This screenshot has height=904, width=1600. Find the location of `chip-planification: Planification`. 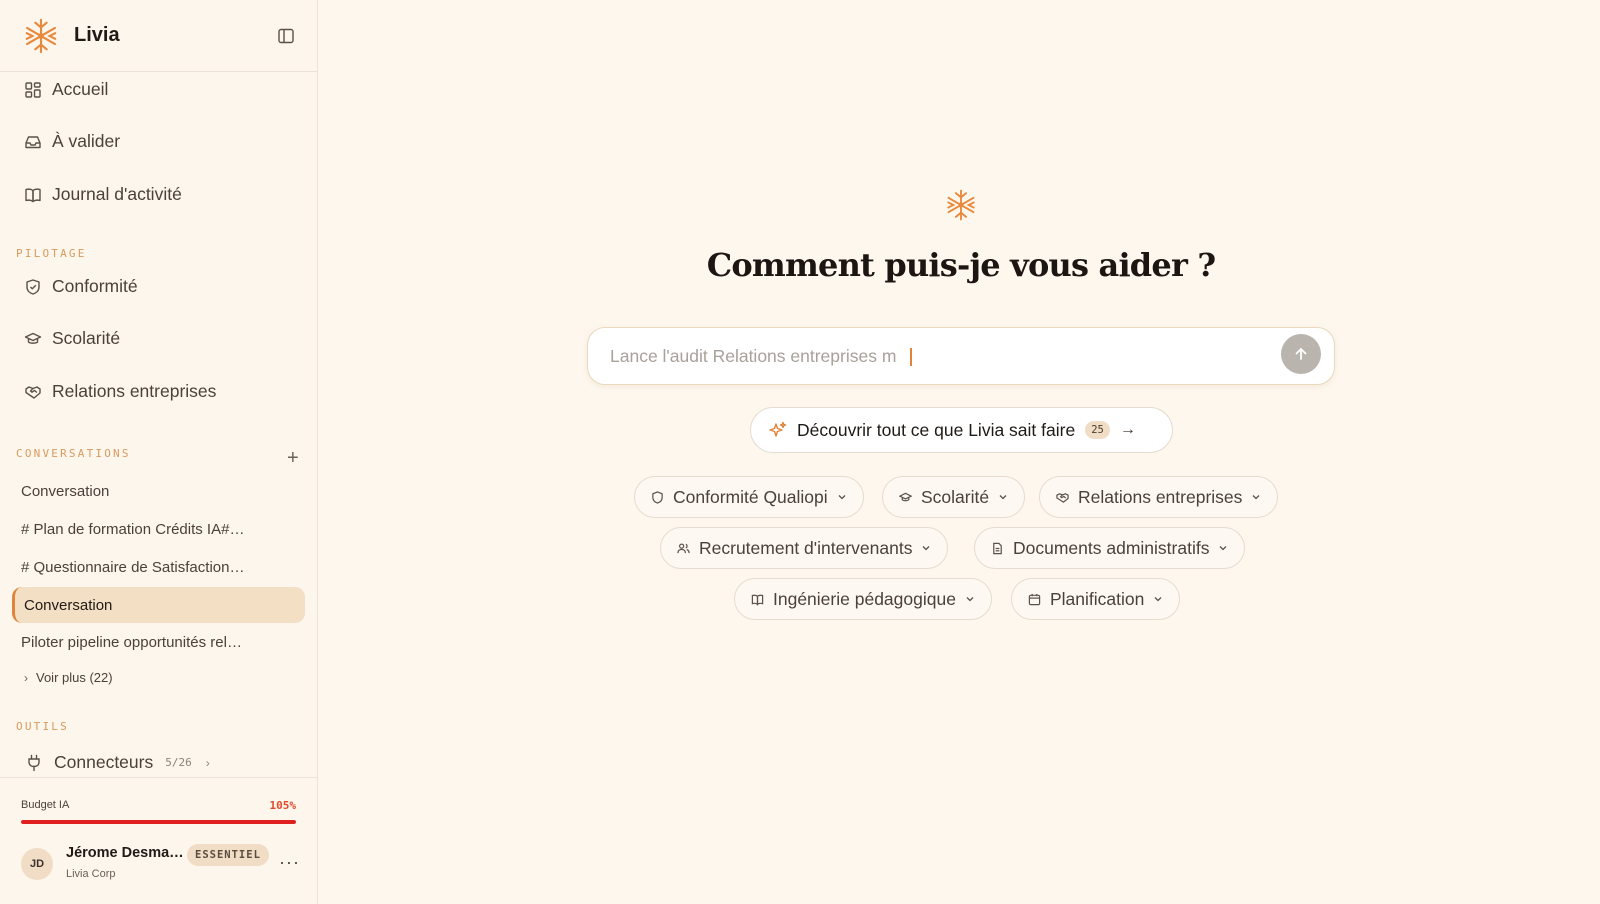

chip-planification: Planification is located at coordinates (1096, 599).